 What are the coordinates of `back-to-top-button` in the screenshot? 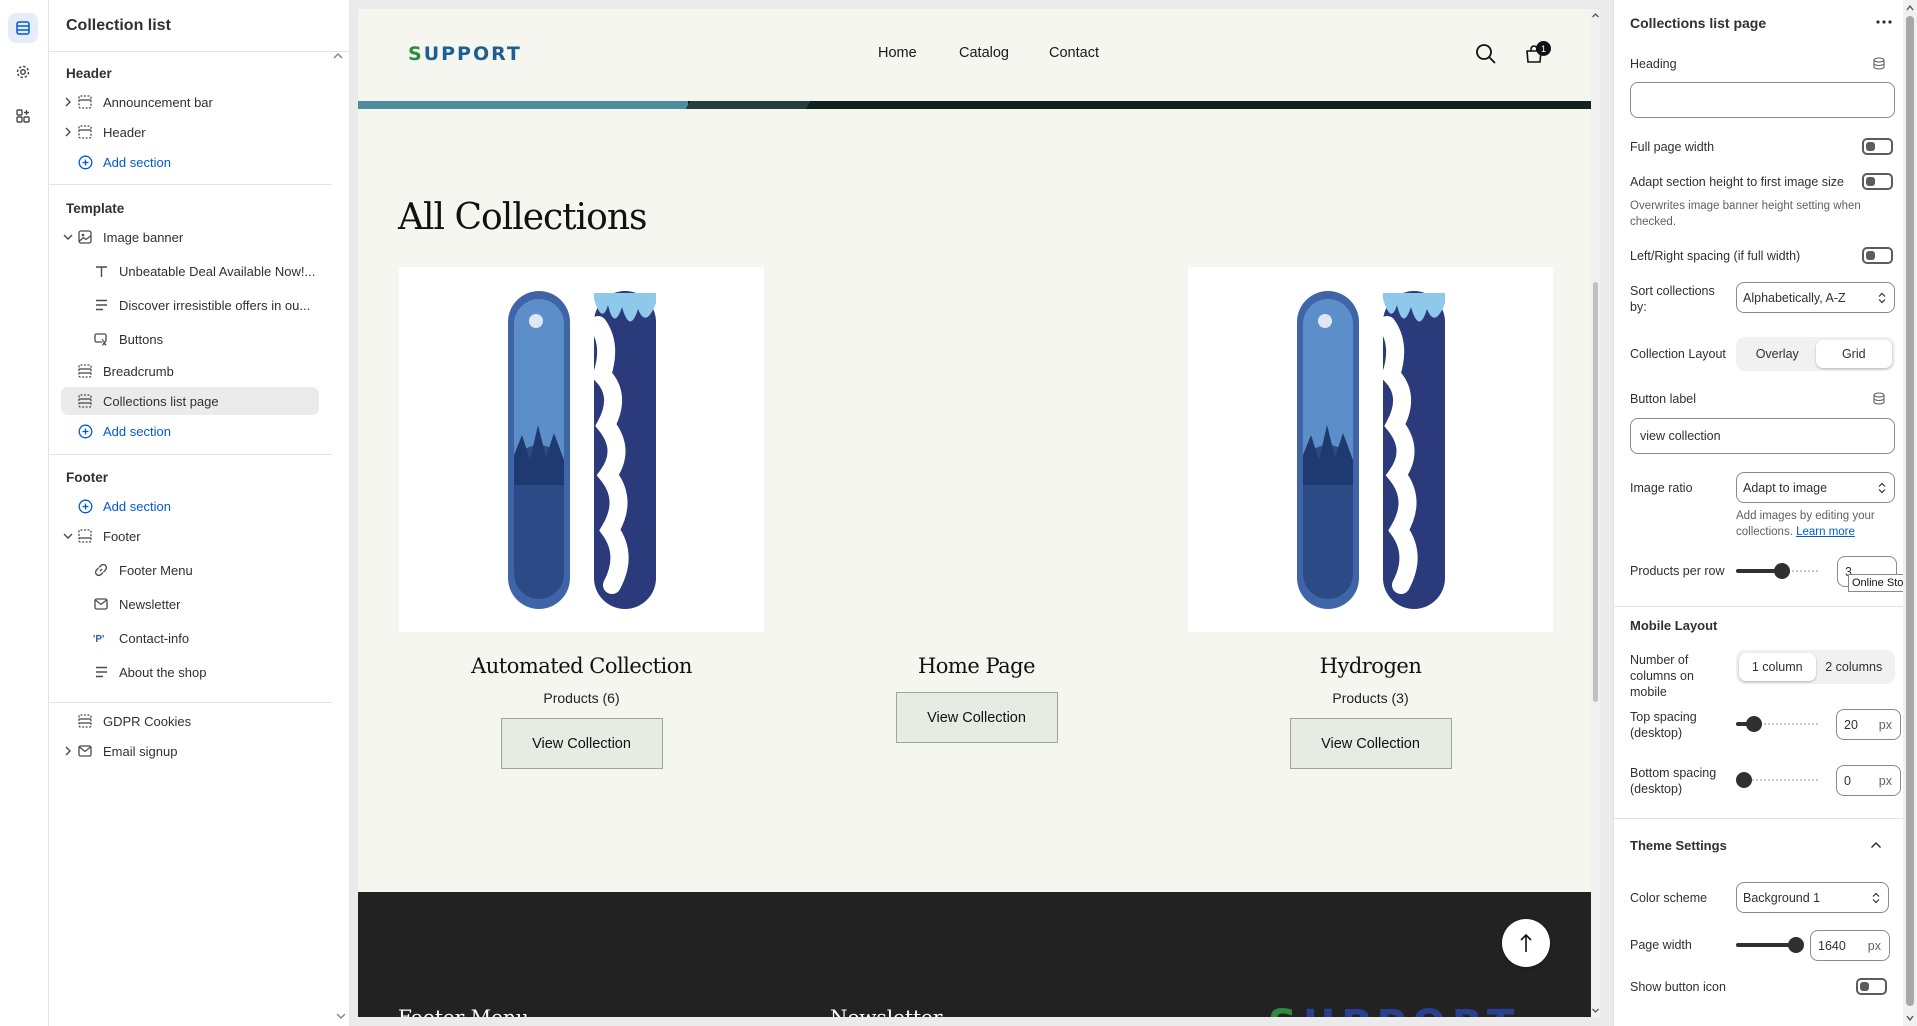 It's located at (1526, 943).